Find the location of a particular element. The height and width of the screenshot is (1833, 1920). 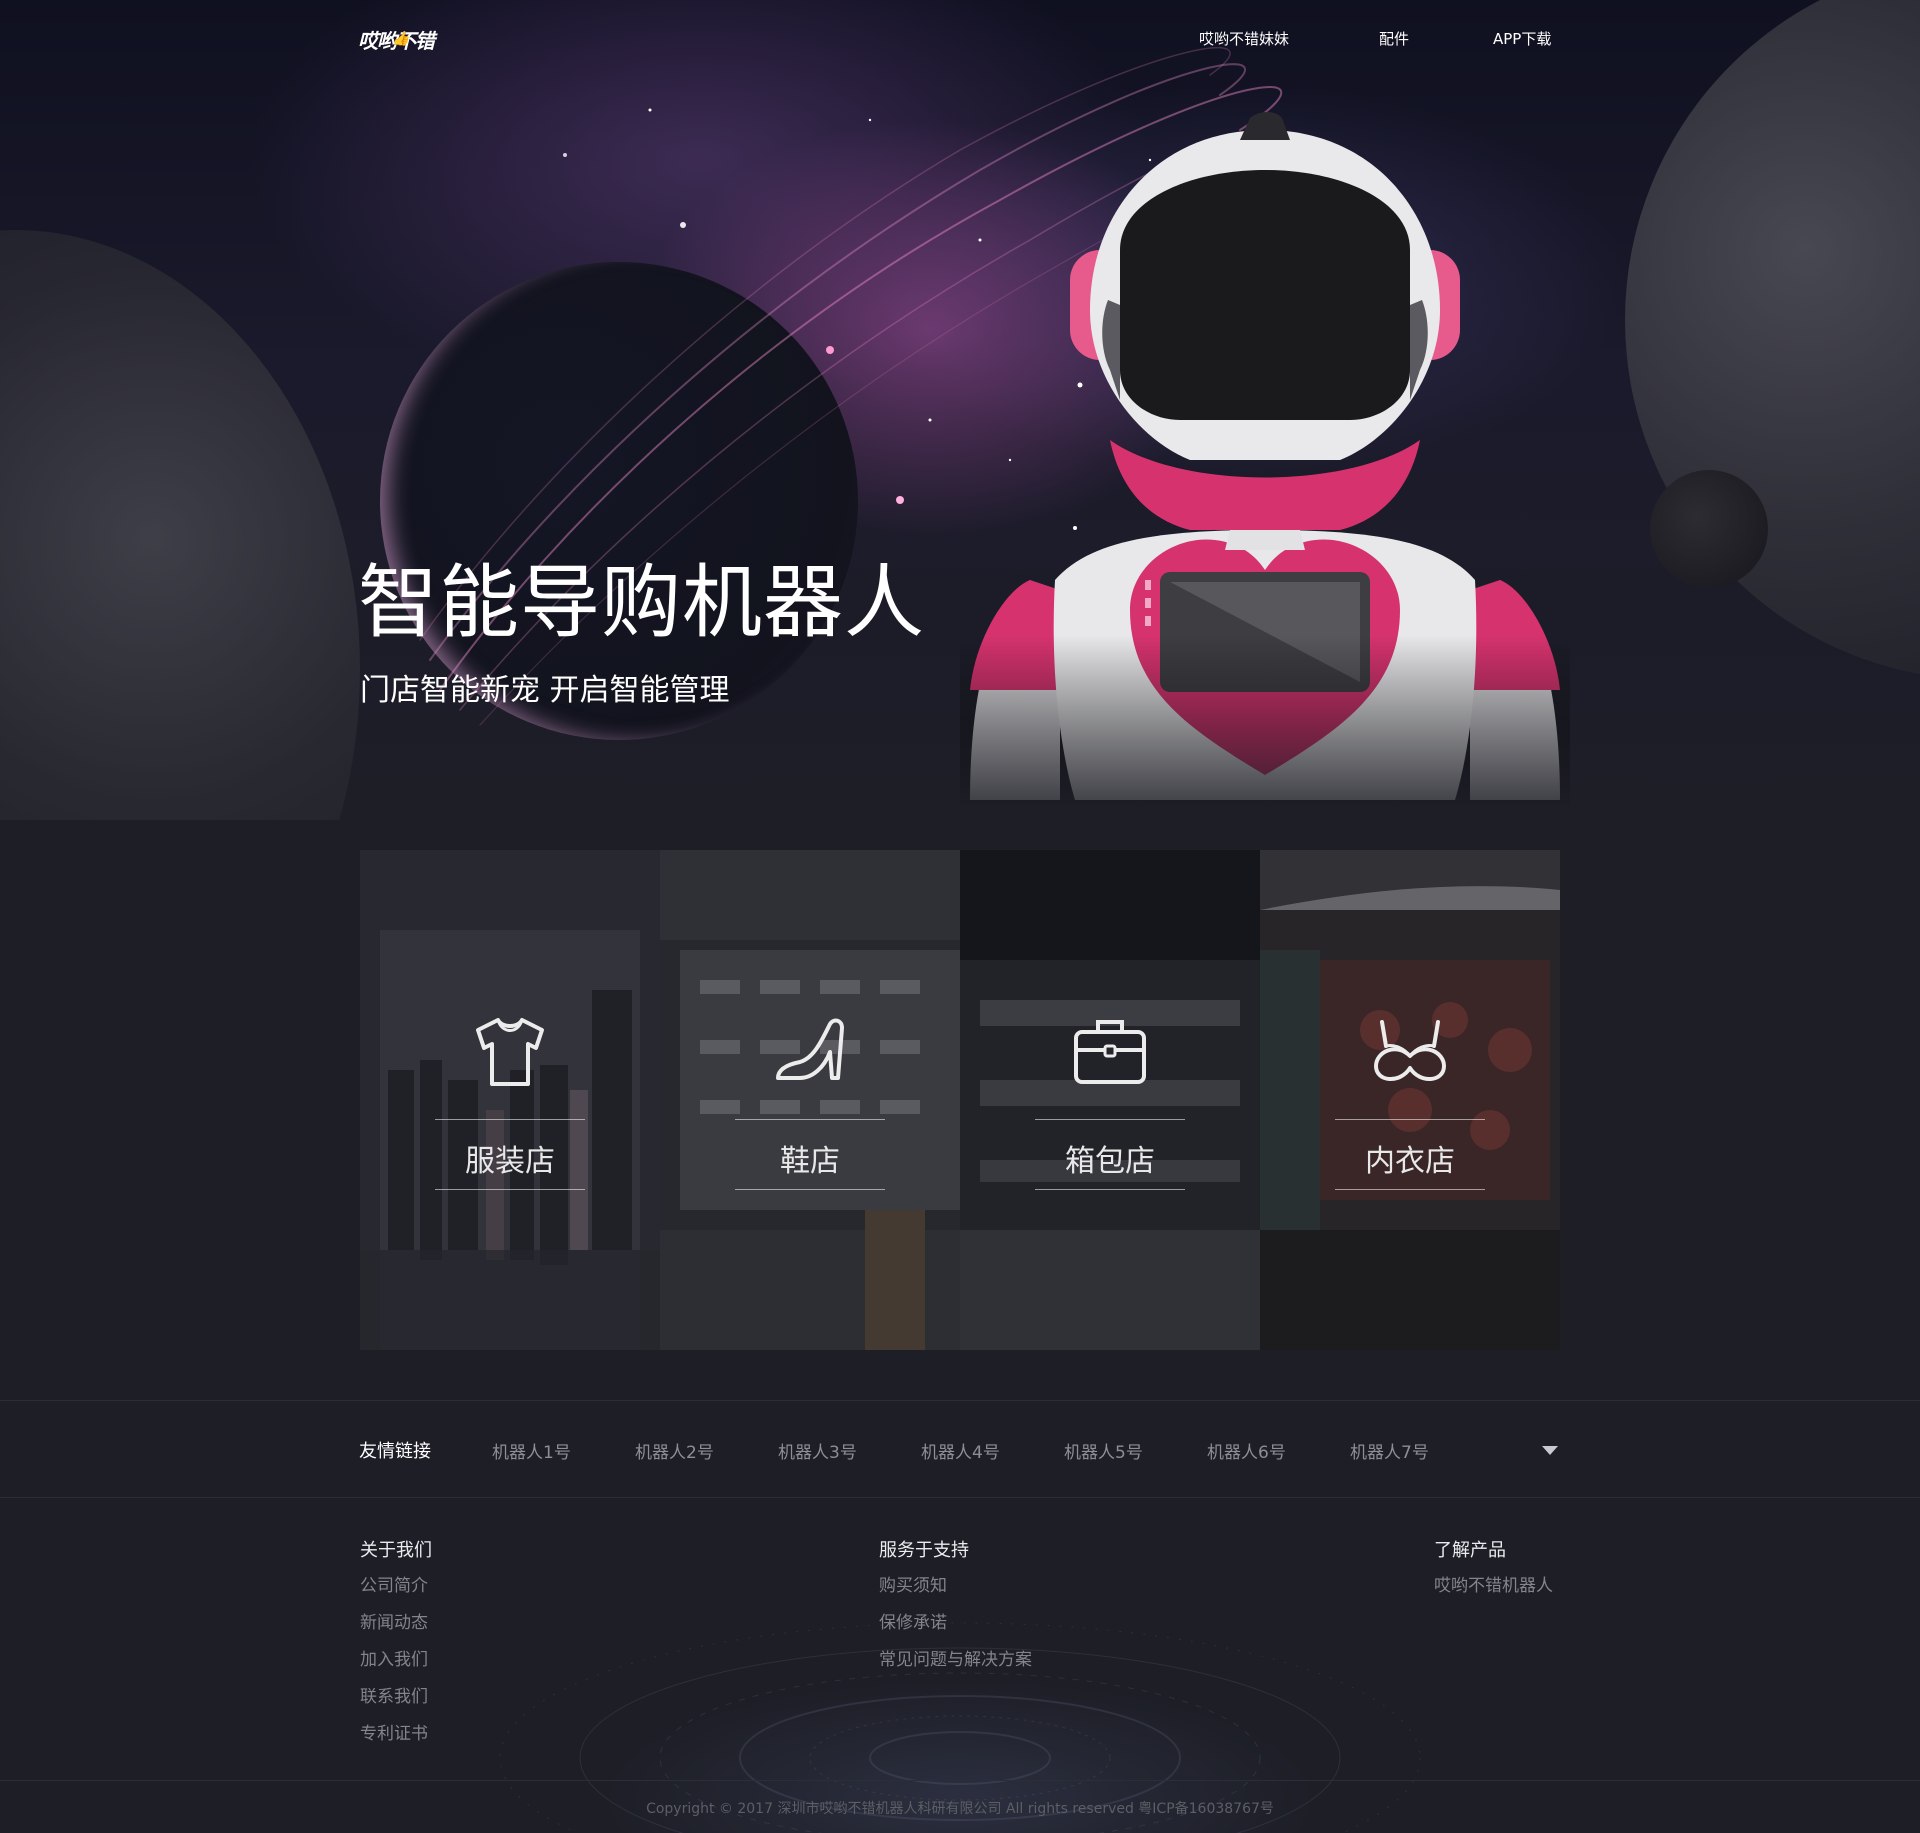

friend-link: 机器人4号 is located at coordinates (960, 1450).